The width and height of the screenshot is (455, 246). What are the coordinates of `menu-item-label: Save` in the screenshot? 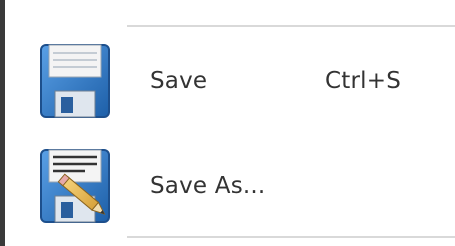 It's located at (179, 81).